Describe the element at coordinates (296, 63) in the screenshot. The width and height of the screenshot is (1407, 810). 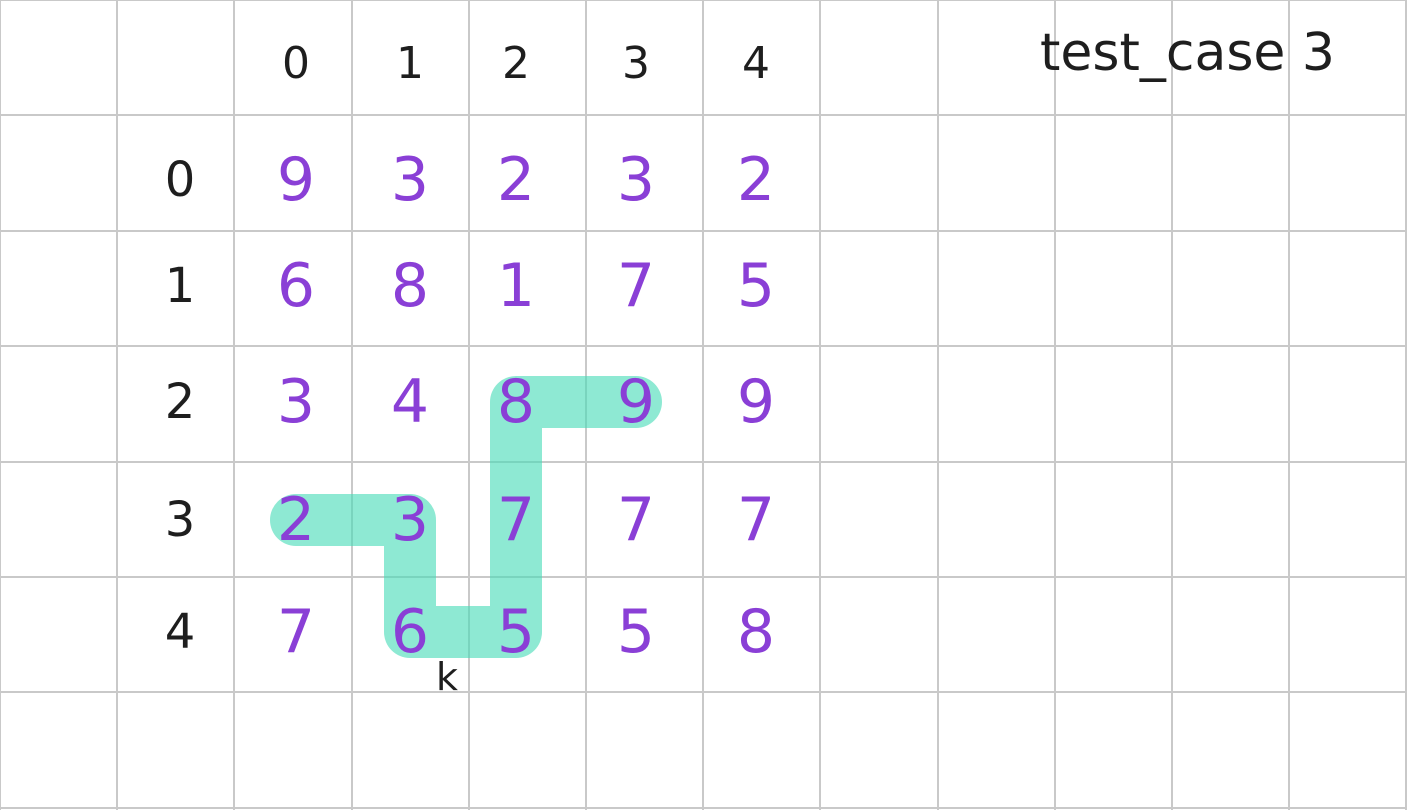
I see `column-header: 0` at that location.